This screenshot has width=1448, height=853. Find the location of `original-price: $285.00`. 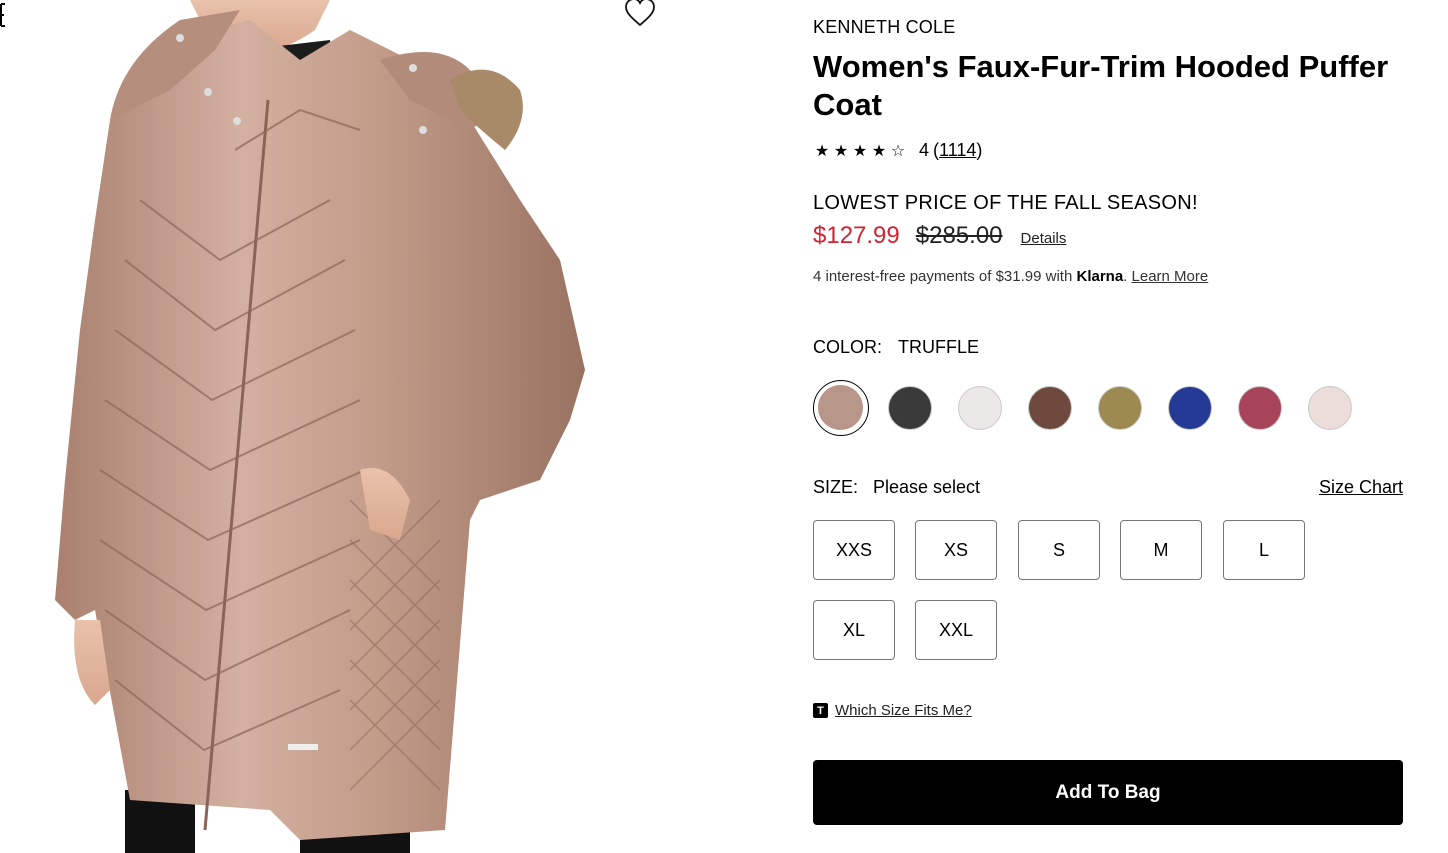

original-price: $285.00 is located at coordinates (959, 235).